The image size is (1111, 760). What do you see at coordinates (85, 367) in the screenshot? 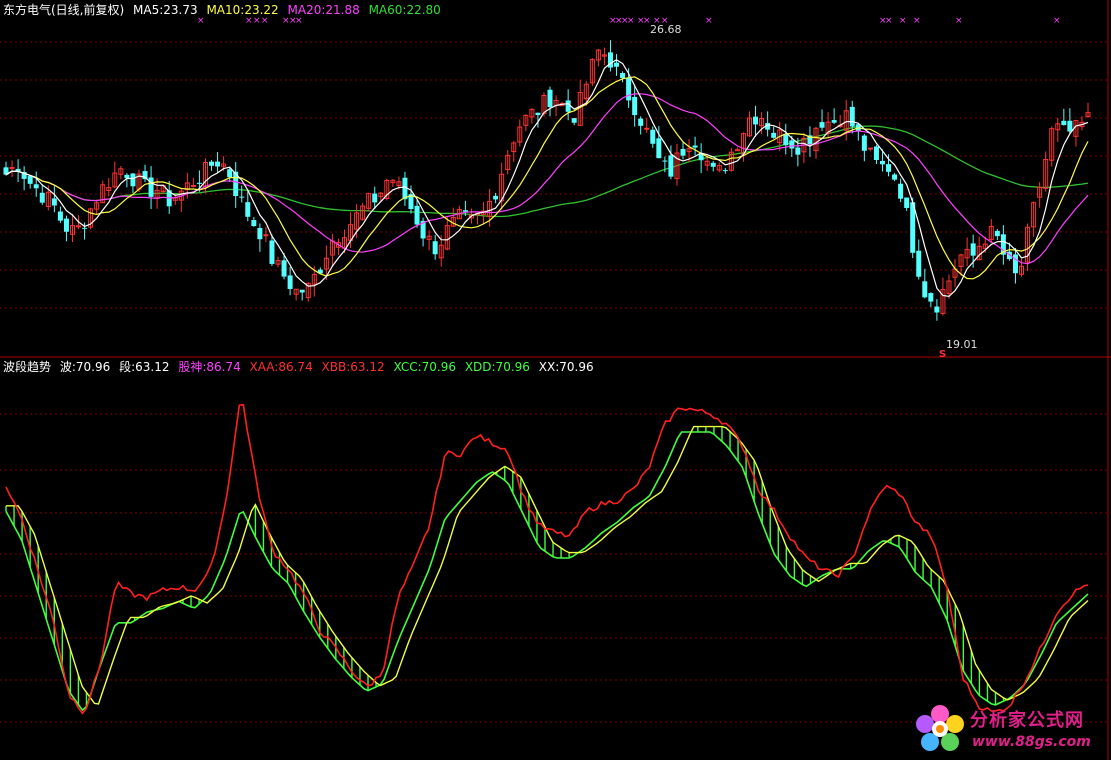
I see `bo-readout: 波:70.96` at bounding box center [85, 367].